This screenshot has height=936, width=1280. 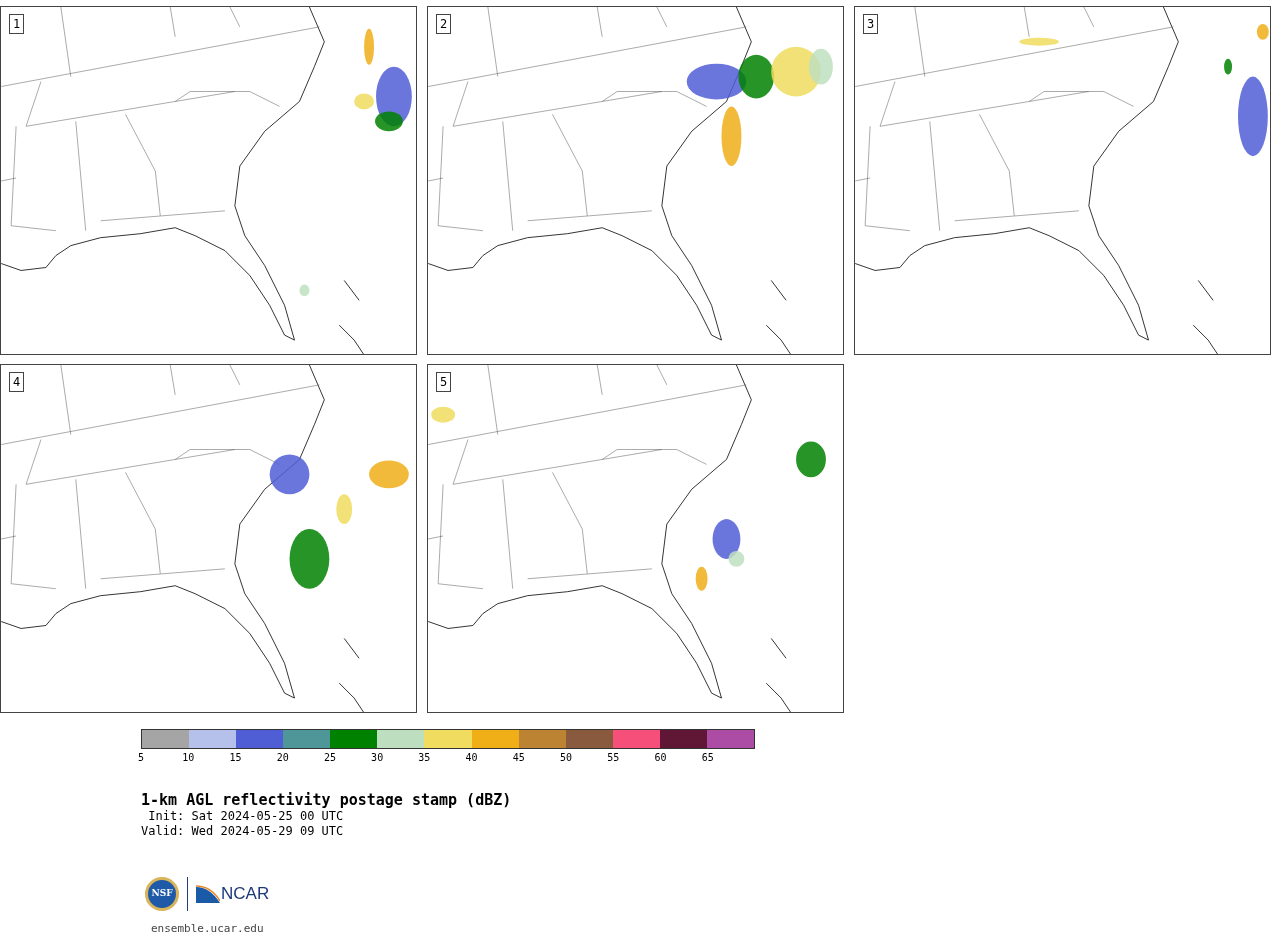 I want to click on init-time: Init: Sat 2024-05-25 00 UTC, so click(x=246, y=816).